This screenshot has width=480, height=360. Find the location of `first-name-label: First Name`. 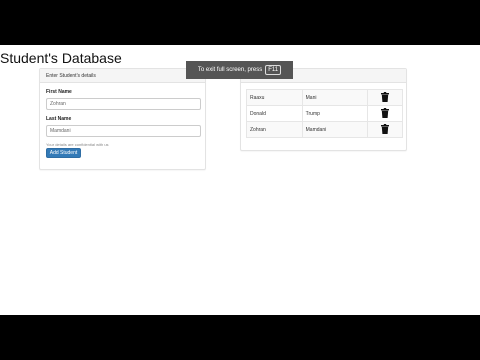

first-name-label: First Name is located at coordinates (59, 92).